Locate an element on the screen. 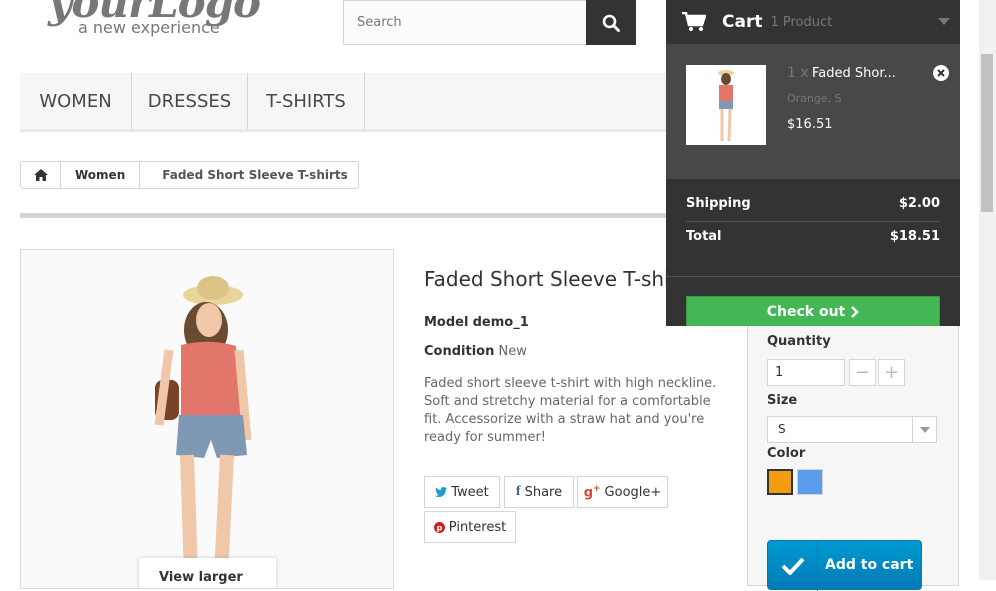  search-icon is located at coordinates (611, 23).